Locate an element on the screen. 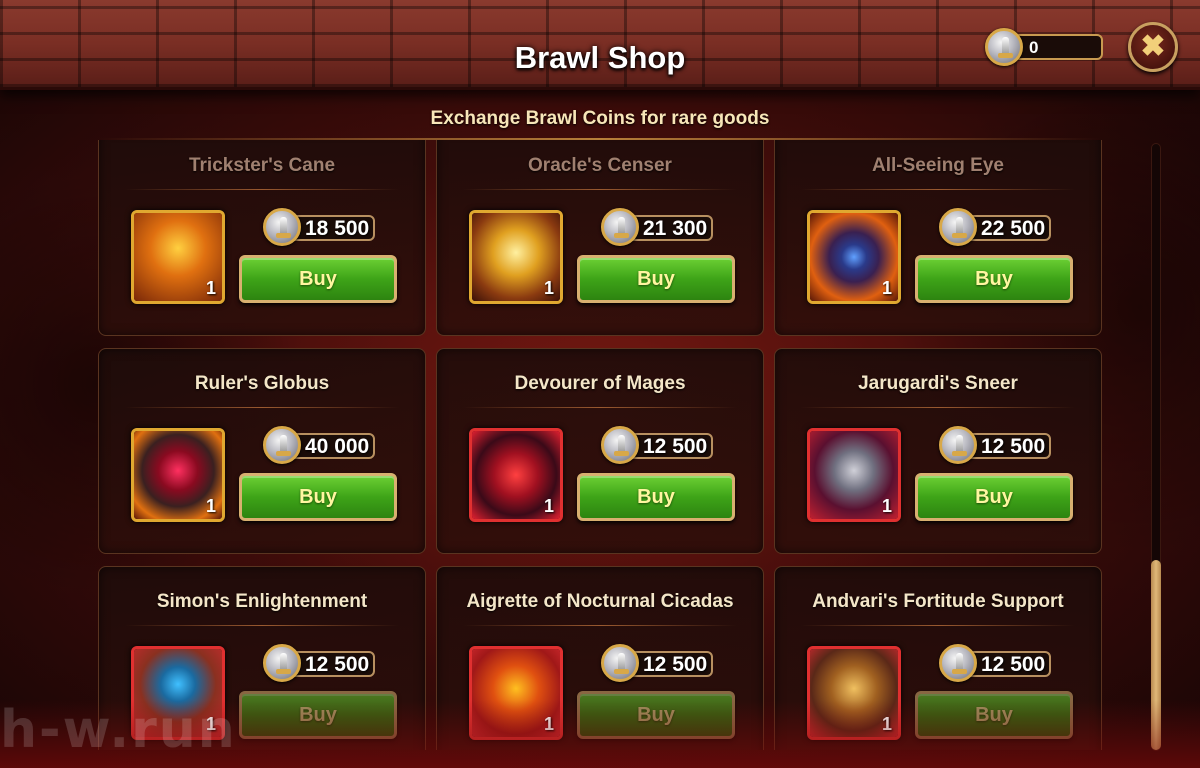 This screenshot has height=768, width=1200. shop-item-card: Andvari's Fortitude Support 1 12 500 Buy is located at coordinates (938, 658).